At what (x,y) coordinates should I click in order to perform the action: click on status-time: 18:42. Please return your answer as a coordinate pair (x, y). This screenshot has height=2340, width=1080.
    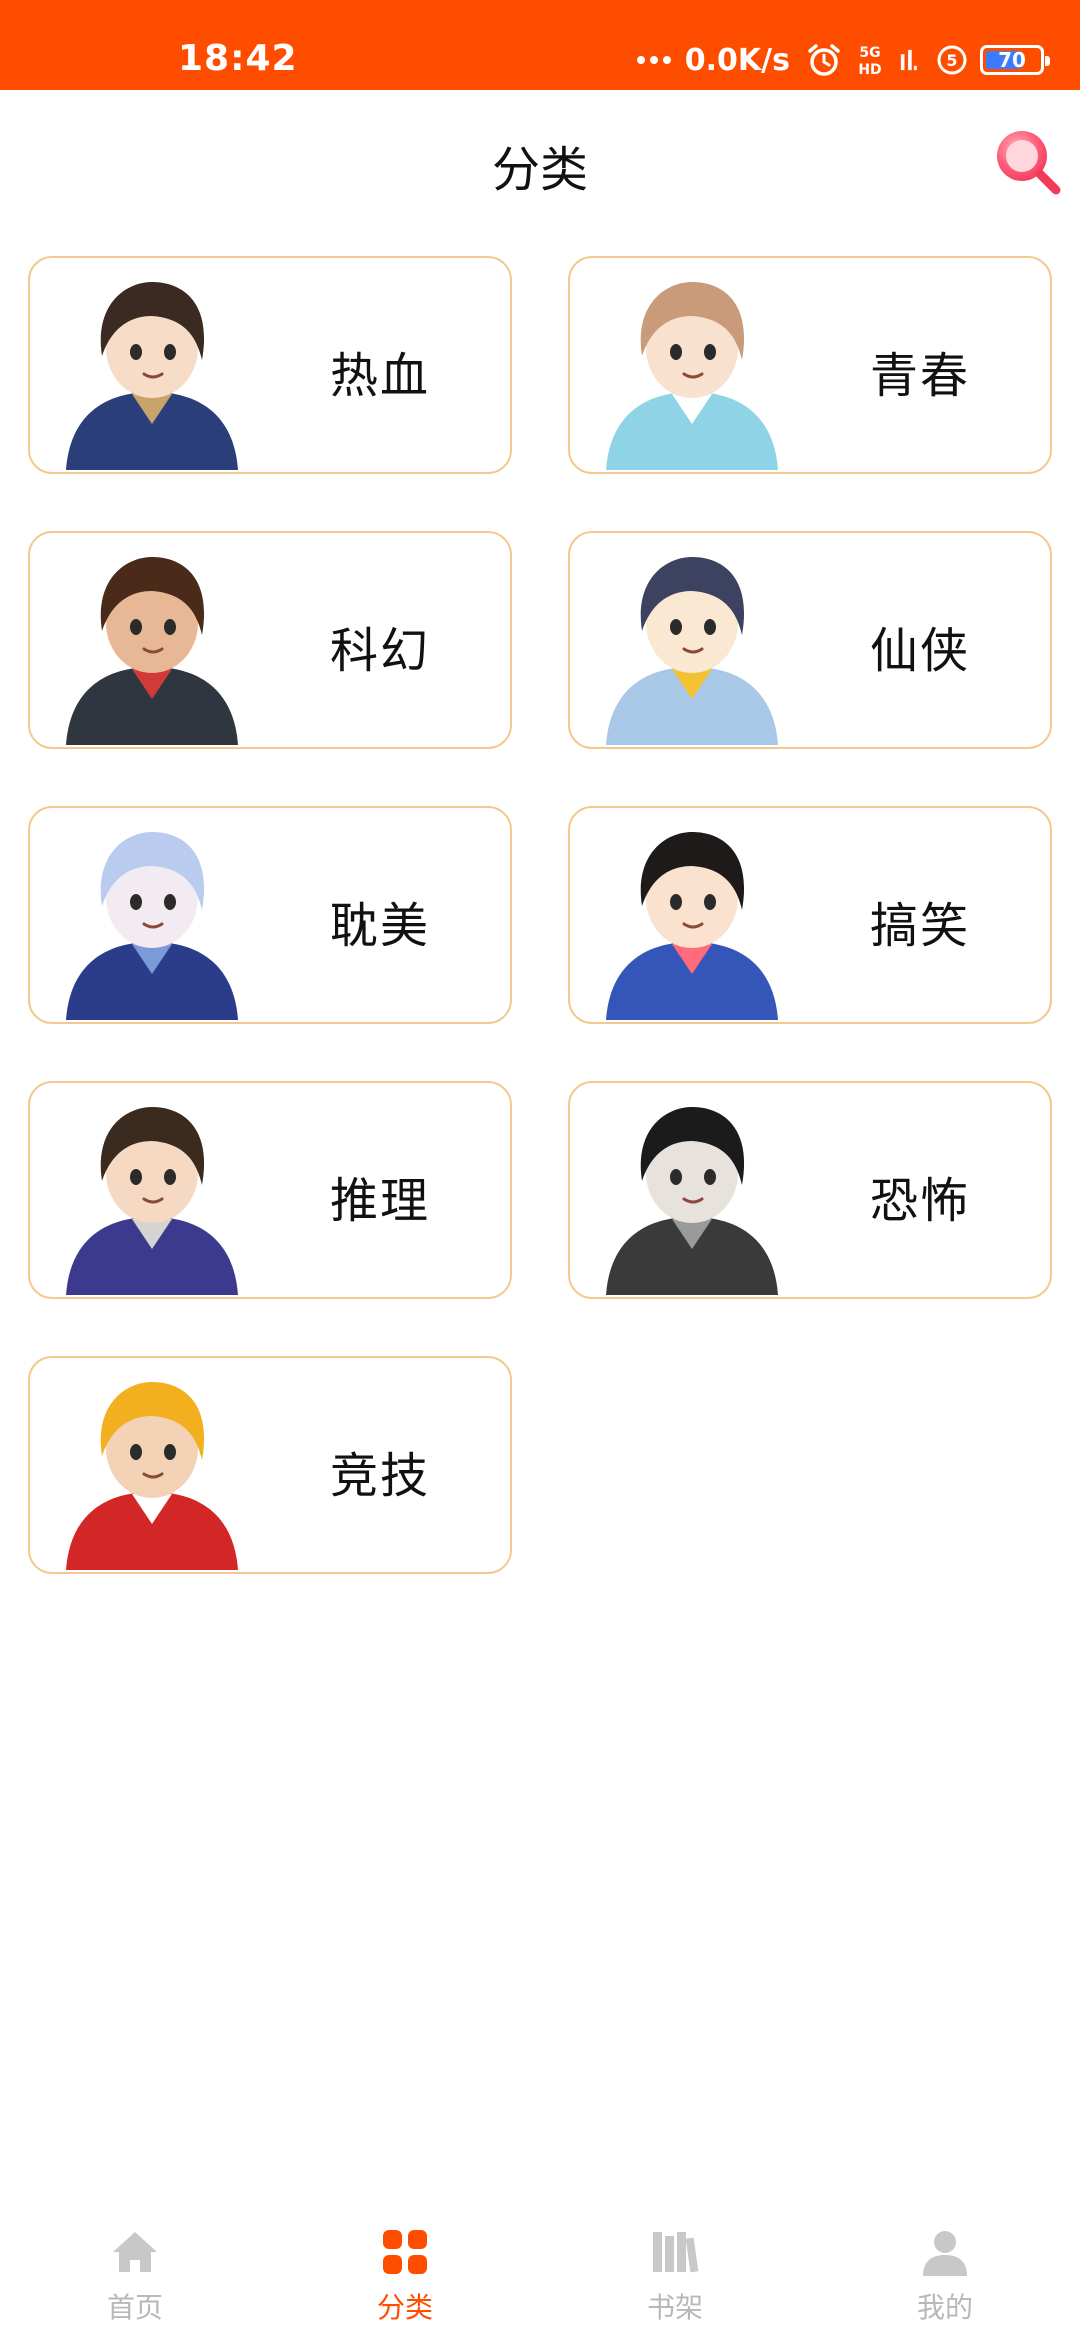
    Looking at the image, I should click on (238, 58).